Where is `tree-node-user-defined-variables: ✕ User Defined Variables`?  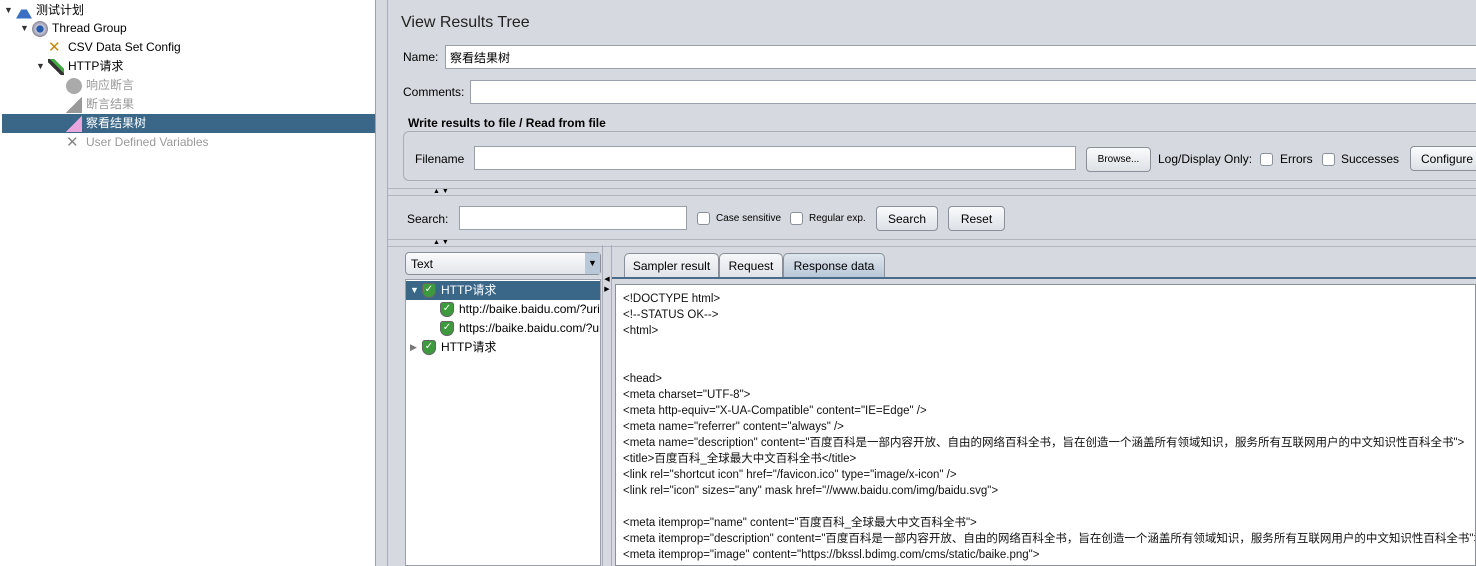 tree-node-user-defined-variables: ✕ User Defined Variables is located at coordinates (137, 142).